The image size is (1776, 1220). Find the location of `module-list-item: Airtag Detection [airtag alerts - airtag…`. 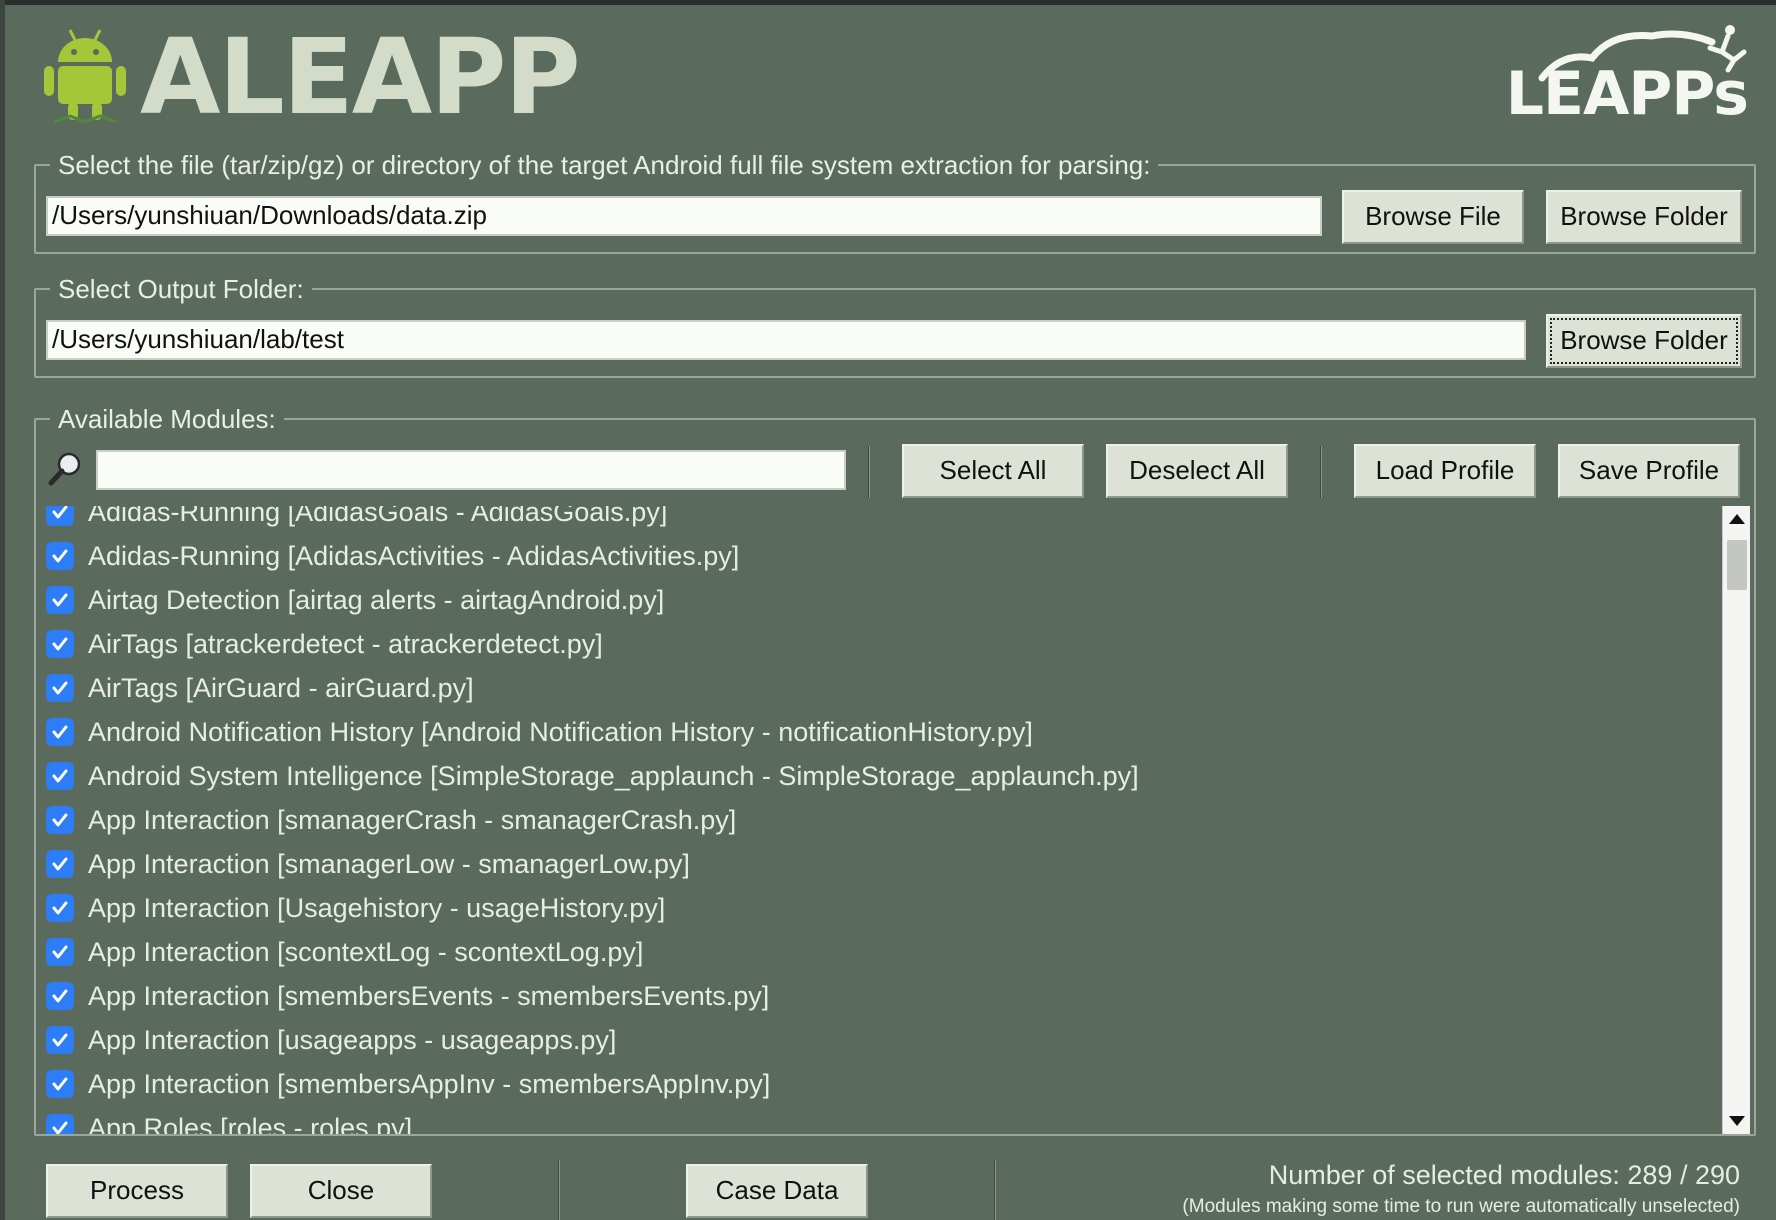

module-list-item: Airtag Detection [airtag alerts - airtag… is located at coordinates (355, 600).